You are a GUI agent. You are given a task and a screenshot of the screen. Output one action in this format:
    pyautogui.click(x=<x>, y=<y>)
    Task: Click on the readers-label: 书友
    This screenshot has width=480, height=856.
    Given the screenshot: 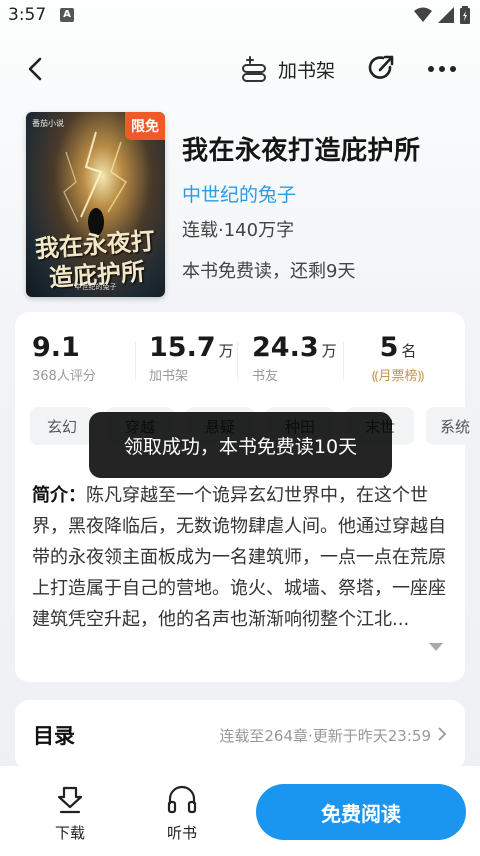 What is the action you would take?
    pyautogui.click(x=265, y=376)
    